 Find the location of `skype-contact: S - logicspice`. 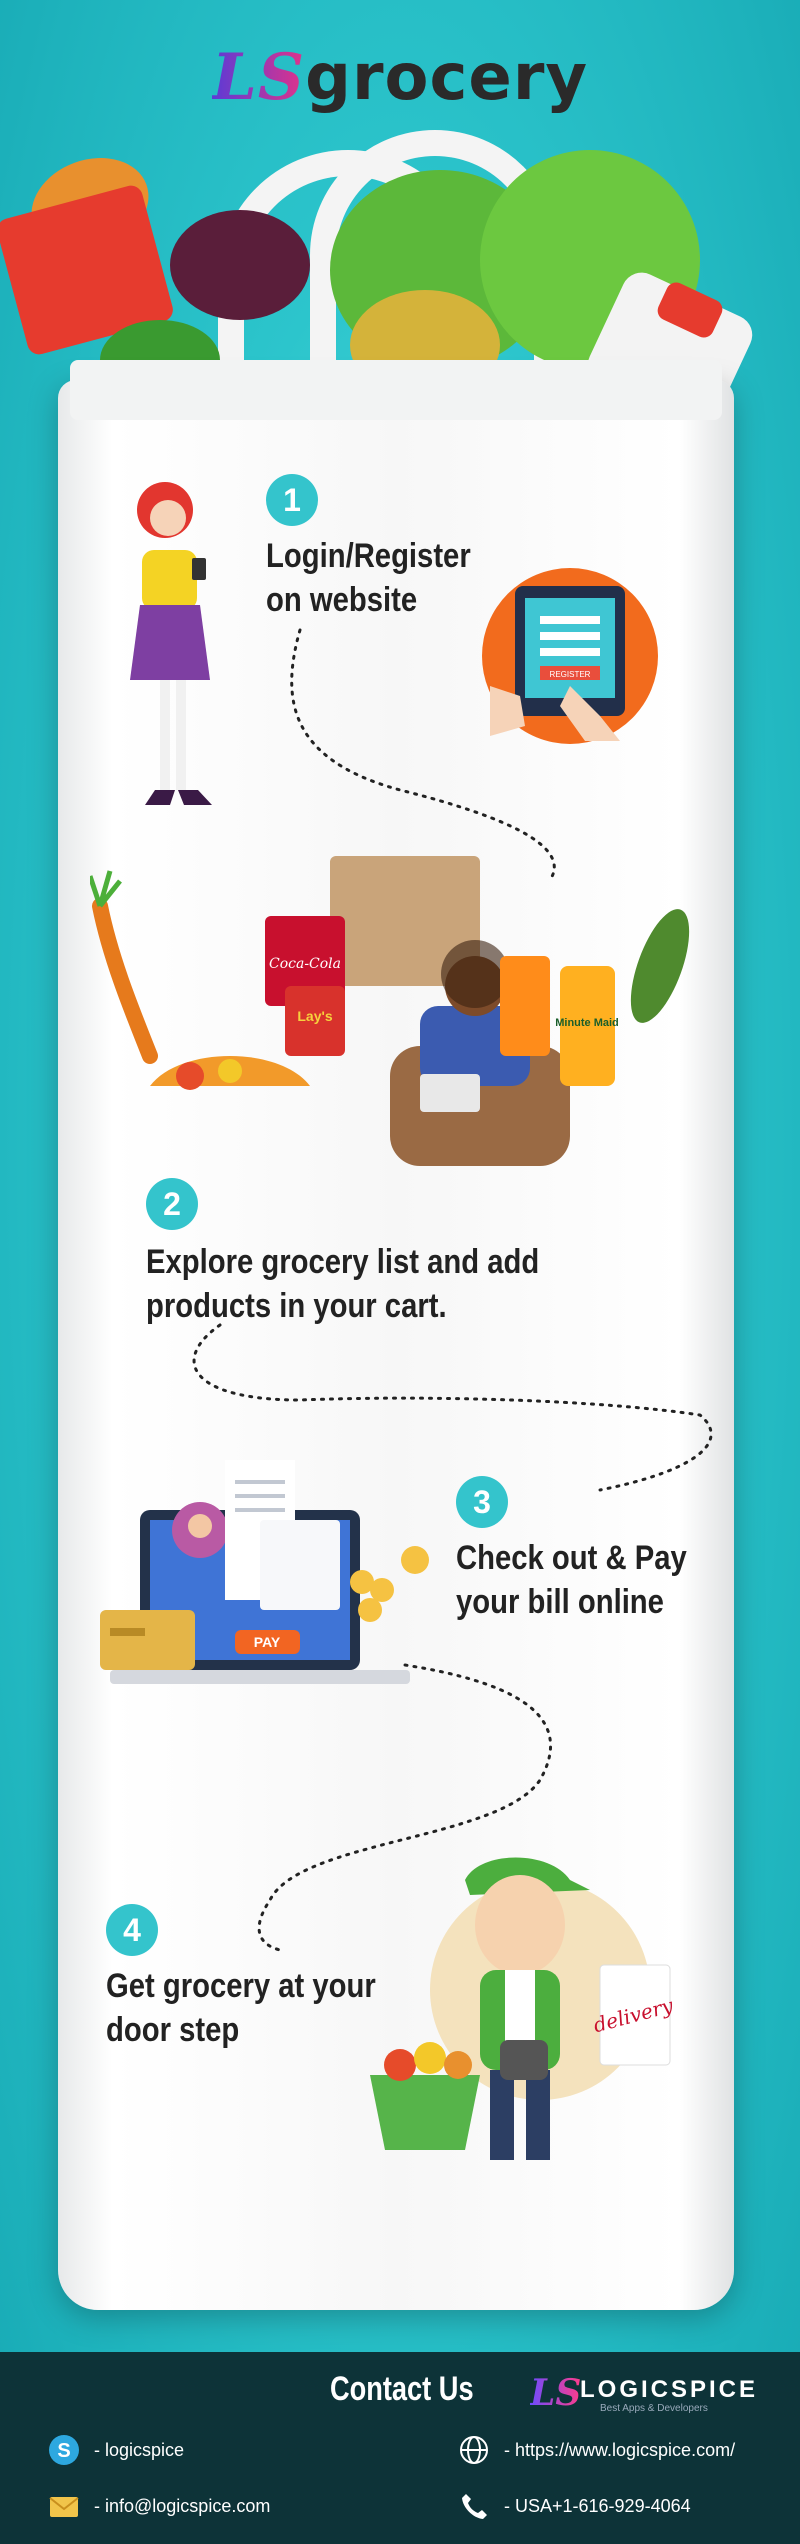

skype-contact: S - logicspice is located at coordinates (178, 2450).